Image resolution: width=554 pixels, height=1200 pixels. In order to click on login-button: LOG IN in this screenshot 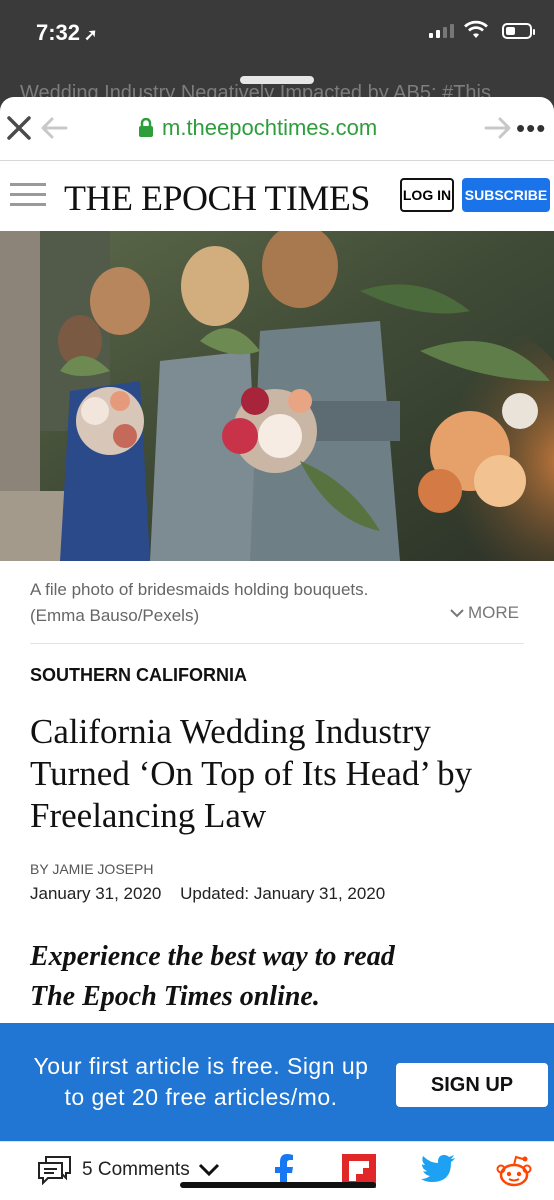, I will do `click(427, 195)`.